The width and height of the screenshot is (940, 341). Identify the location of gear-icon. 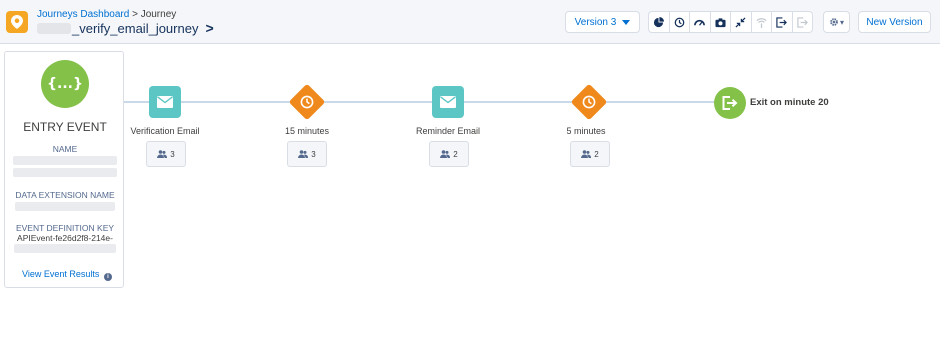
(834, 22).